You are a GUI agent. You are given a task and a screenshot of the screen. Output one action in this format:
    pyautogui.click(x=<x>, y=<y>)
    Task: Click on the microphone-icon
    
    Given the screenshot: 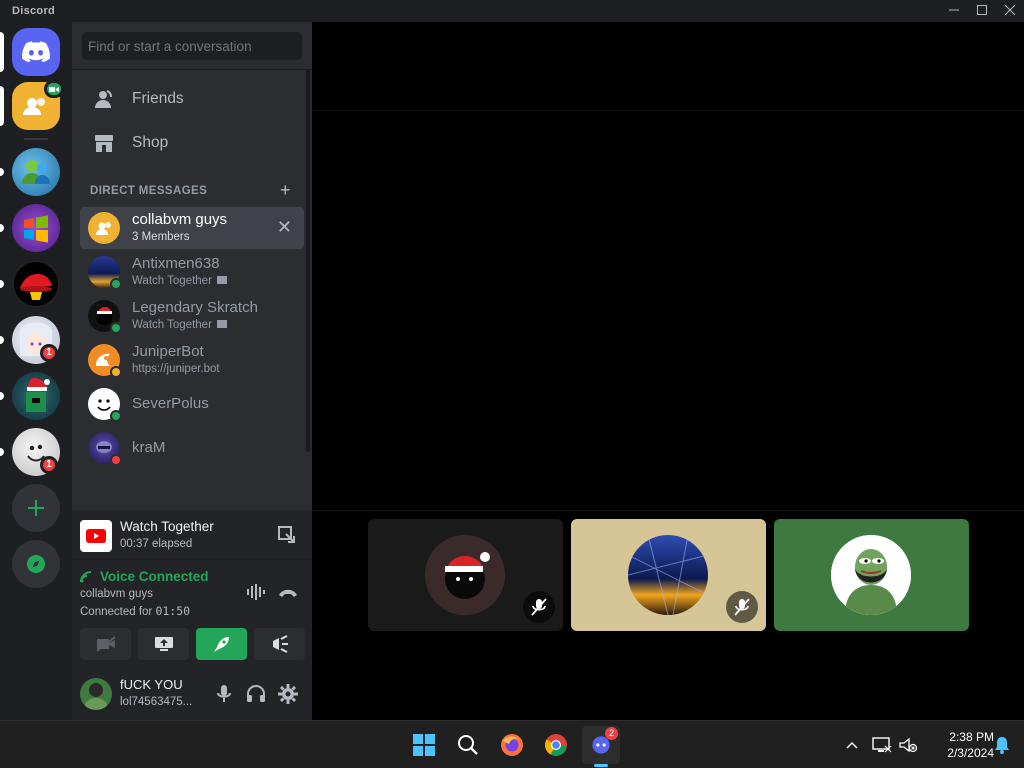 What is the action you would take?
    pyautogui.click(x=224, y=693)
    